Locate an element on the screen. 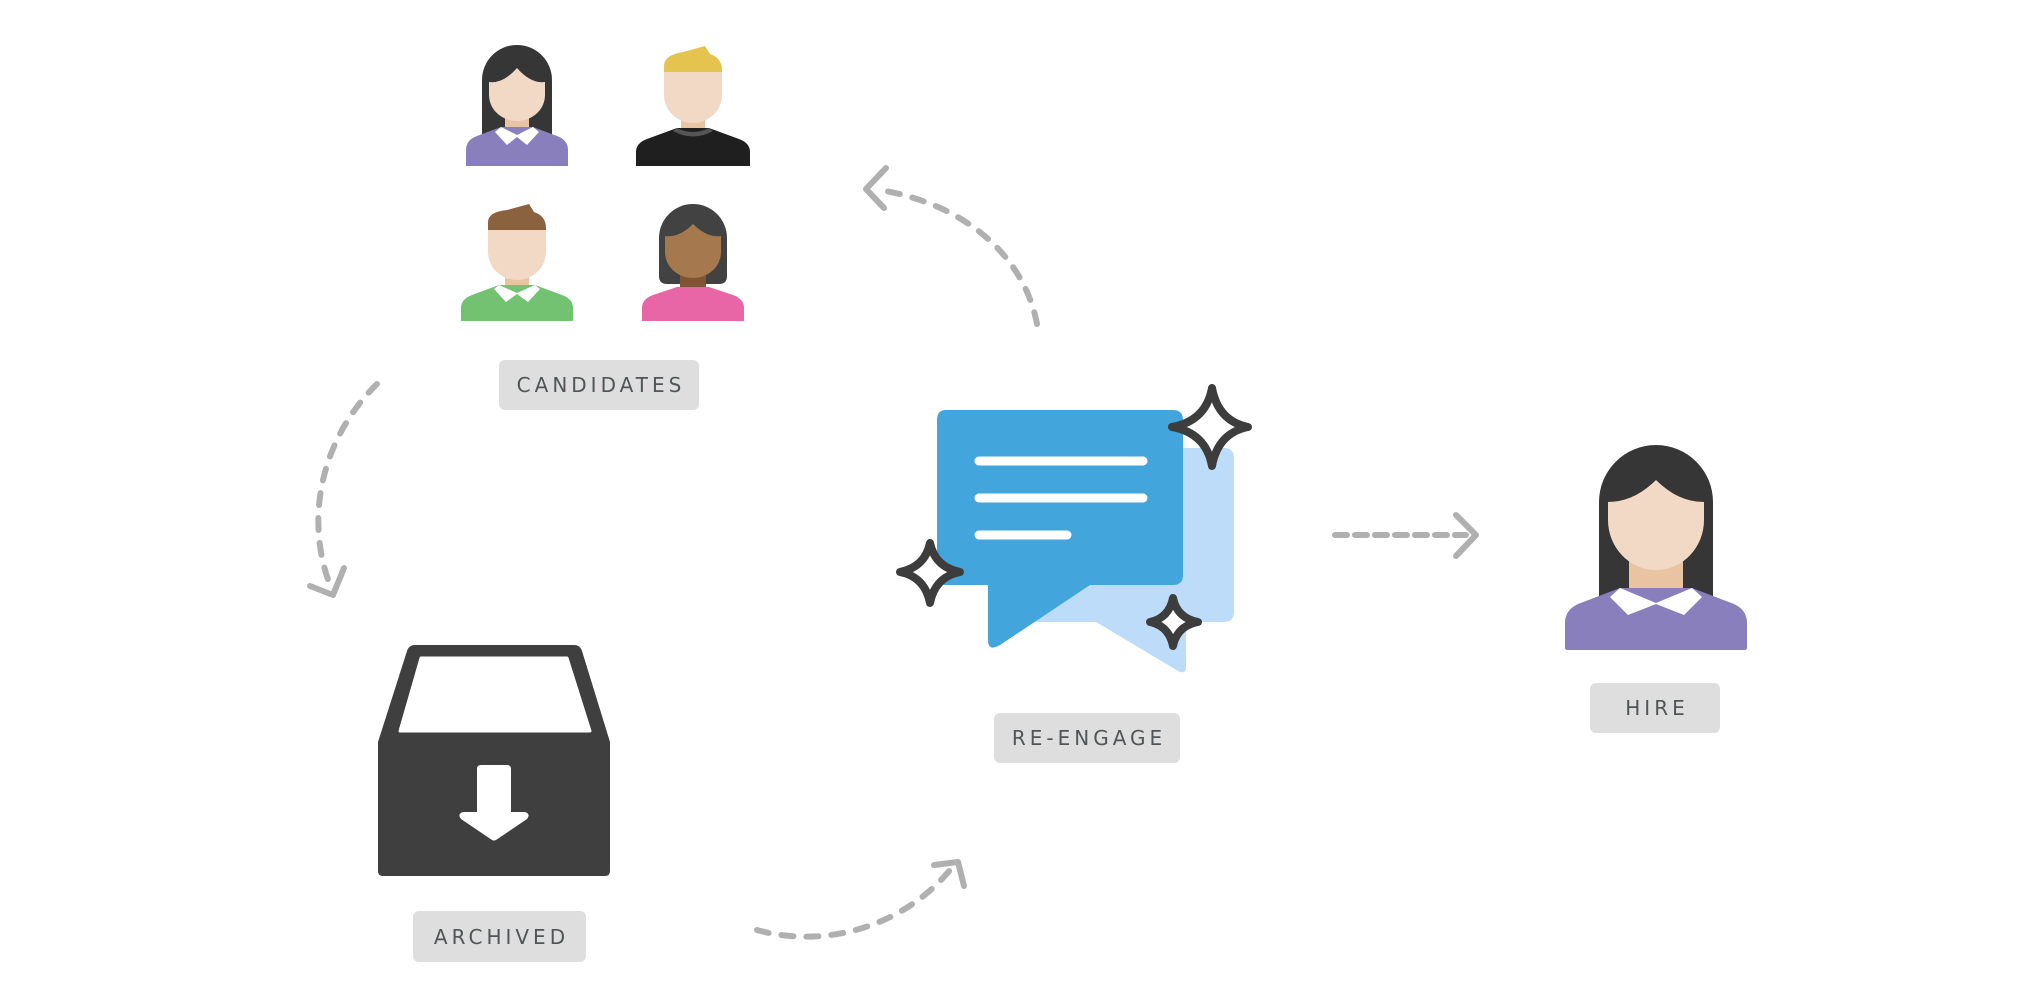  re-engage-label: RE-ENGAGE is located at coordinates (1087, 738).